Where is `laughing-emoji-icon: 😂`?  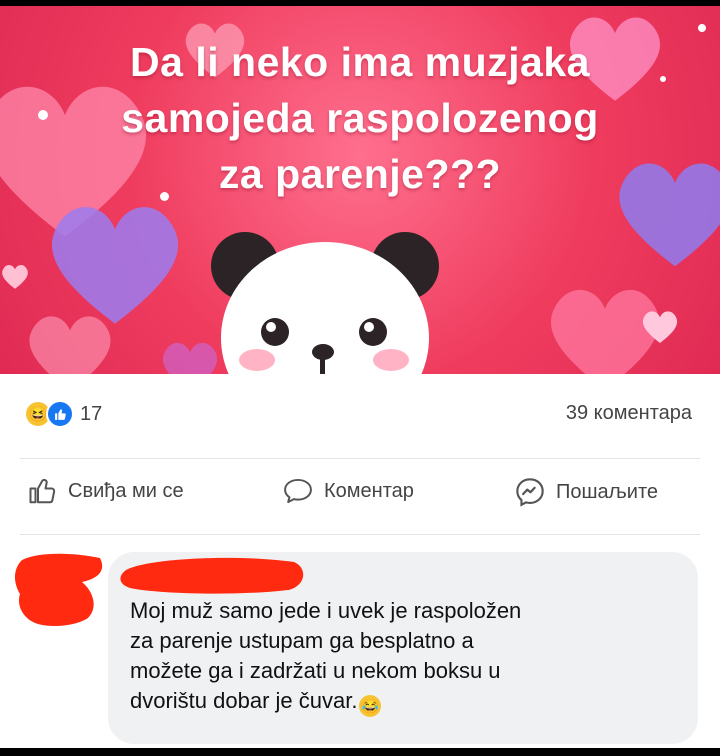 laughing-emoji-icon: 😂 is located at coordinates (370, 706).